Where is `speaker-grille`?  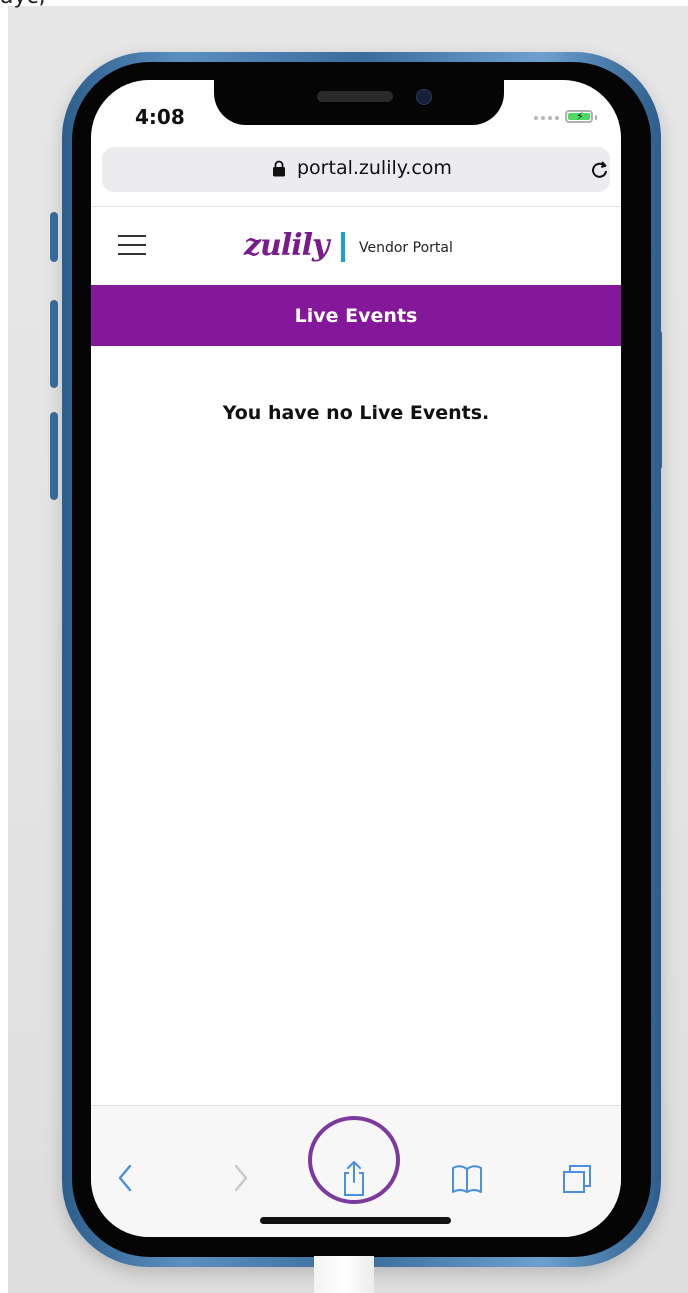 speaker-grille is located at coordinates (355, 96).